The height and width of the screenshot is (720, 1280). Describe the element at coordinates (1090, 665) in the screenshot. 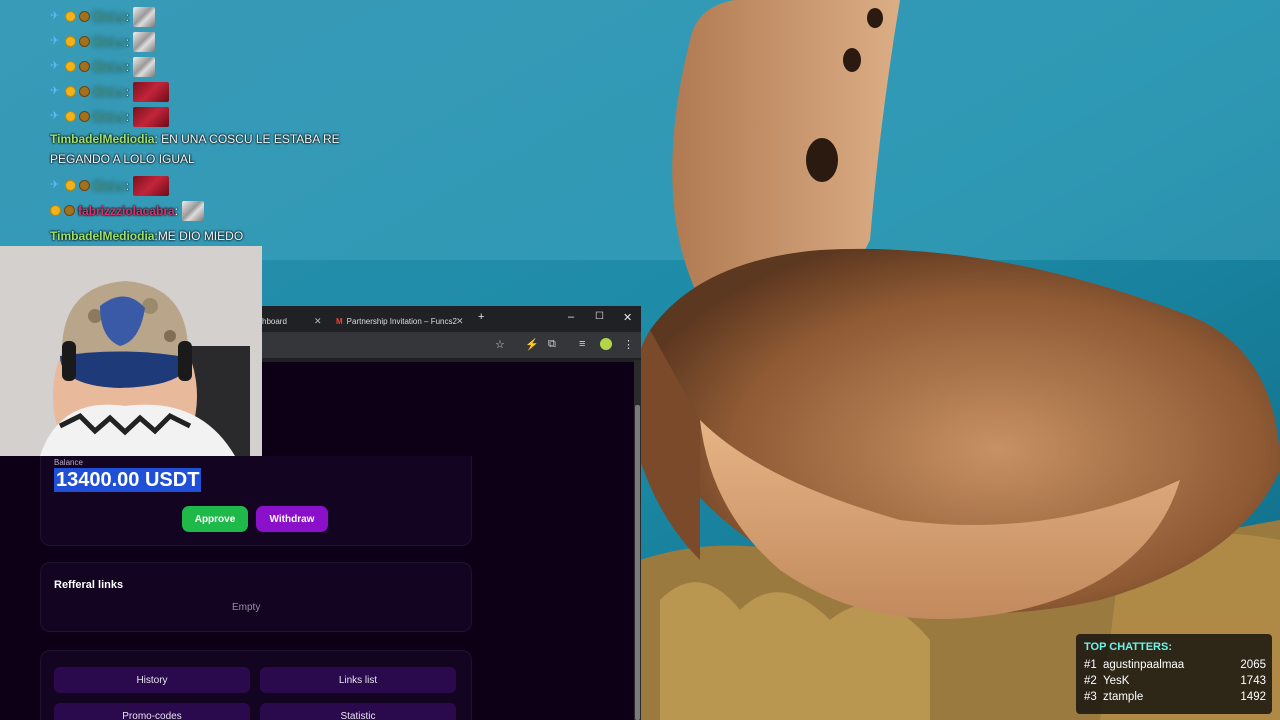

I see `chatter-rank: #1` at that location.